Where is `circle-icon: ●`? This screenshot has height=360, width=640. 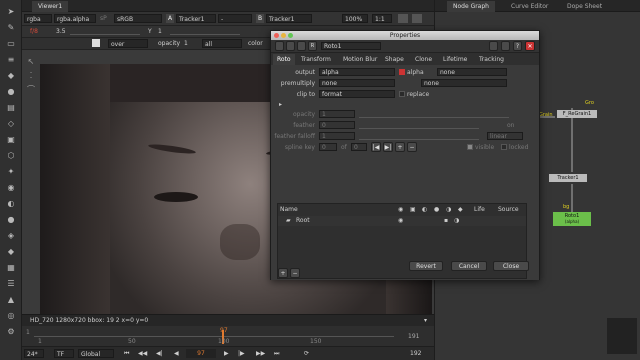 circle-icon: ● is located at coordinates (11, 91).